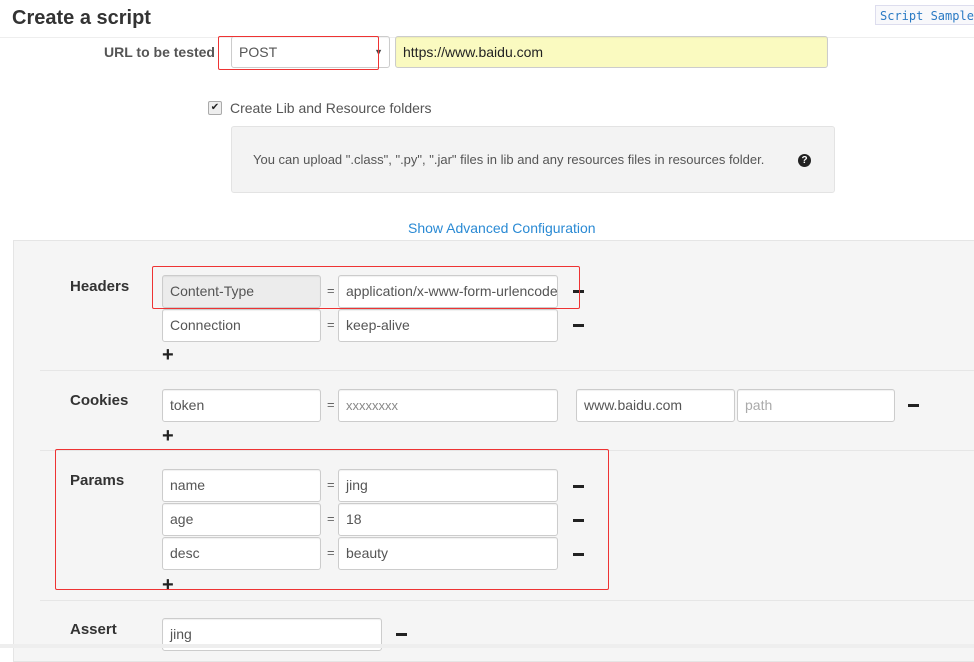 This screenshot has width=974, height=662. I want to click on cookies-label: Cookies, so click(99, 400).